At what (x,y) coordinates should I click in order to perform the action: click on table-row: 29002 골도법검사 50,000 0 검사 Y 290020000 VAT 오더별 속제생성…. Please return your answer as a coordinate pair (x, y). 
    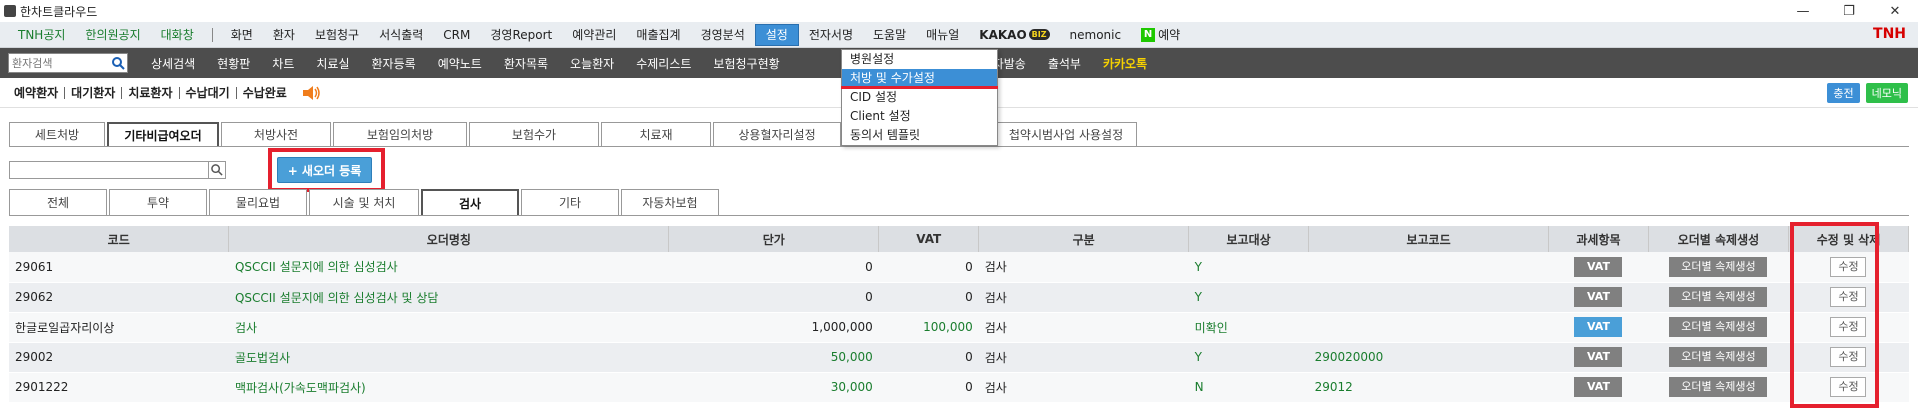
    Looking at the image, I should click on (959, 357).